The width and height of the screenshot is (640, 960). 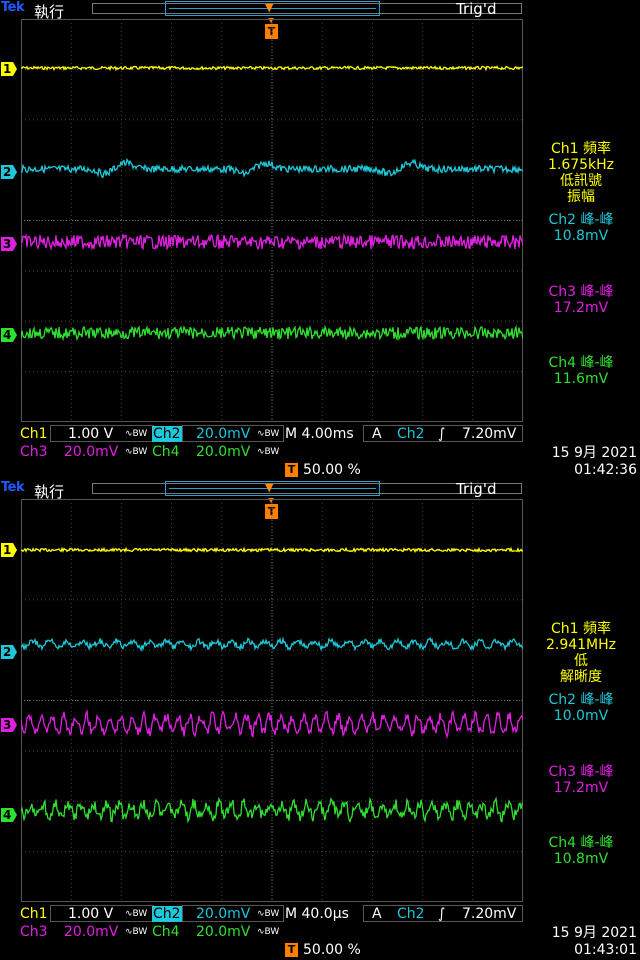 I want to click on meas-warning-2: 解晰度, so click(x=581, y=677).